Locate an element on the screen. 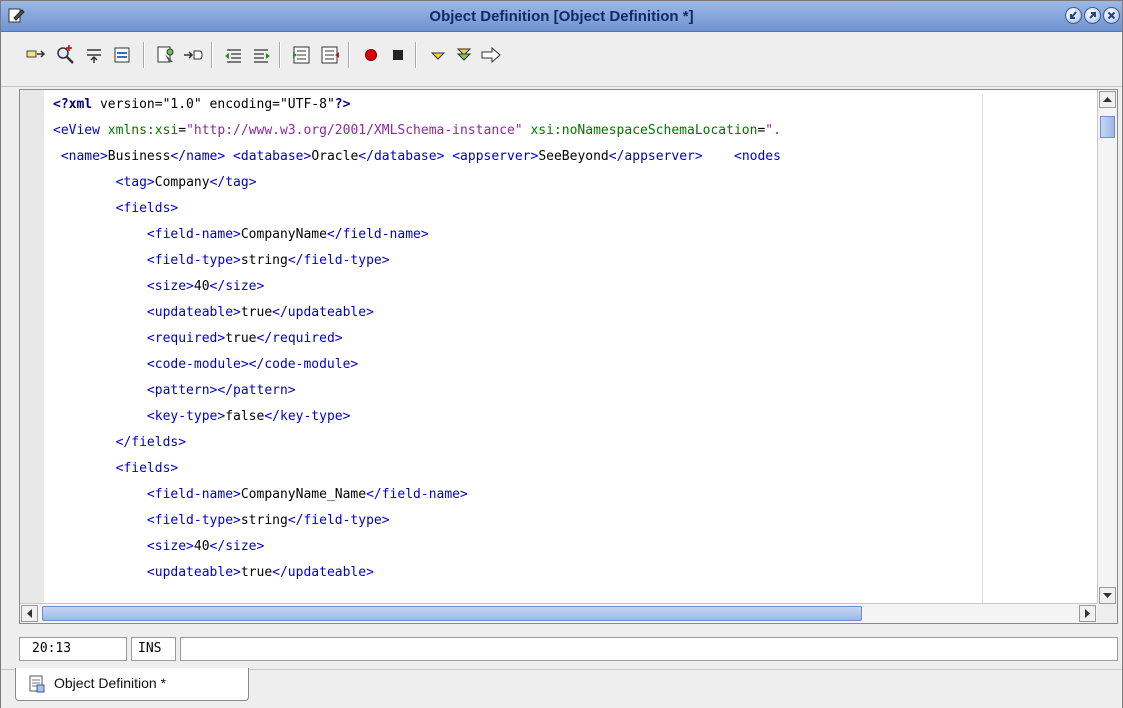 This screenshot has width=1123, height=708. find-icon is located at coordinates (36, 55).